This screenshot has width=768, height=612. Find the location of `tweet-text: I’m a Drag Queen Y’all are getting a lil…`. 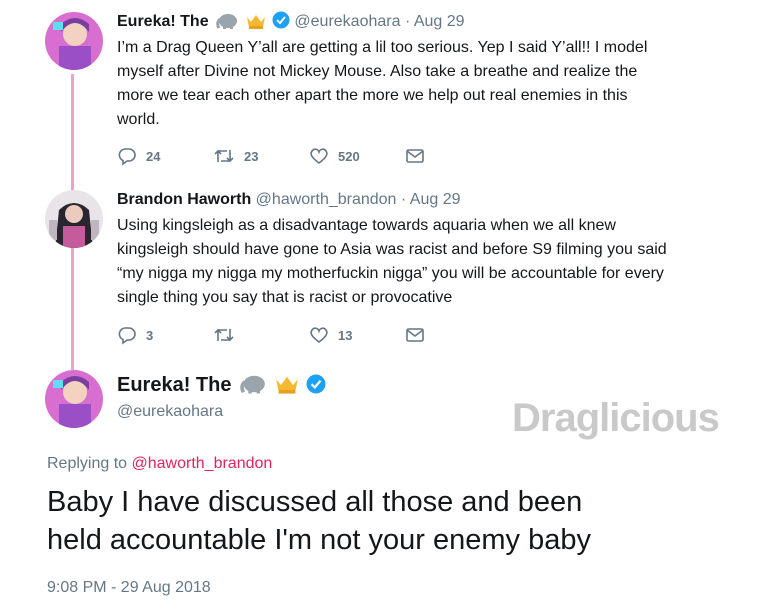

tweet-text: I’m a Drag Queen Y’all are getting a lil… is located at coordinates (427, 84).